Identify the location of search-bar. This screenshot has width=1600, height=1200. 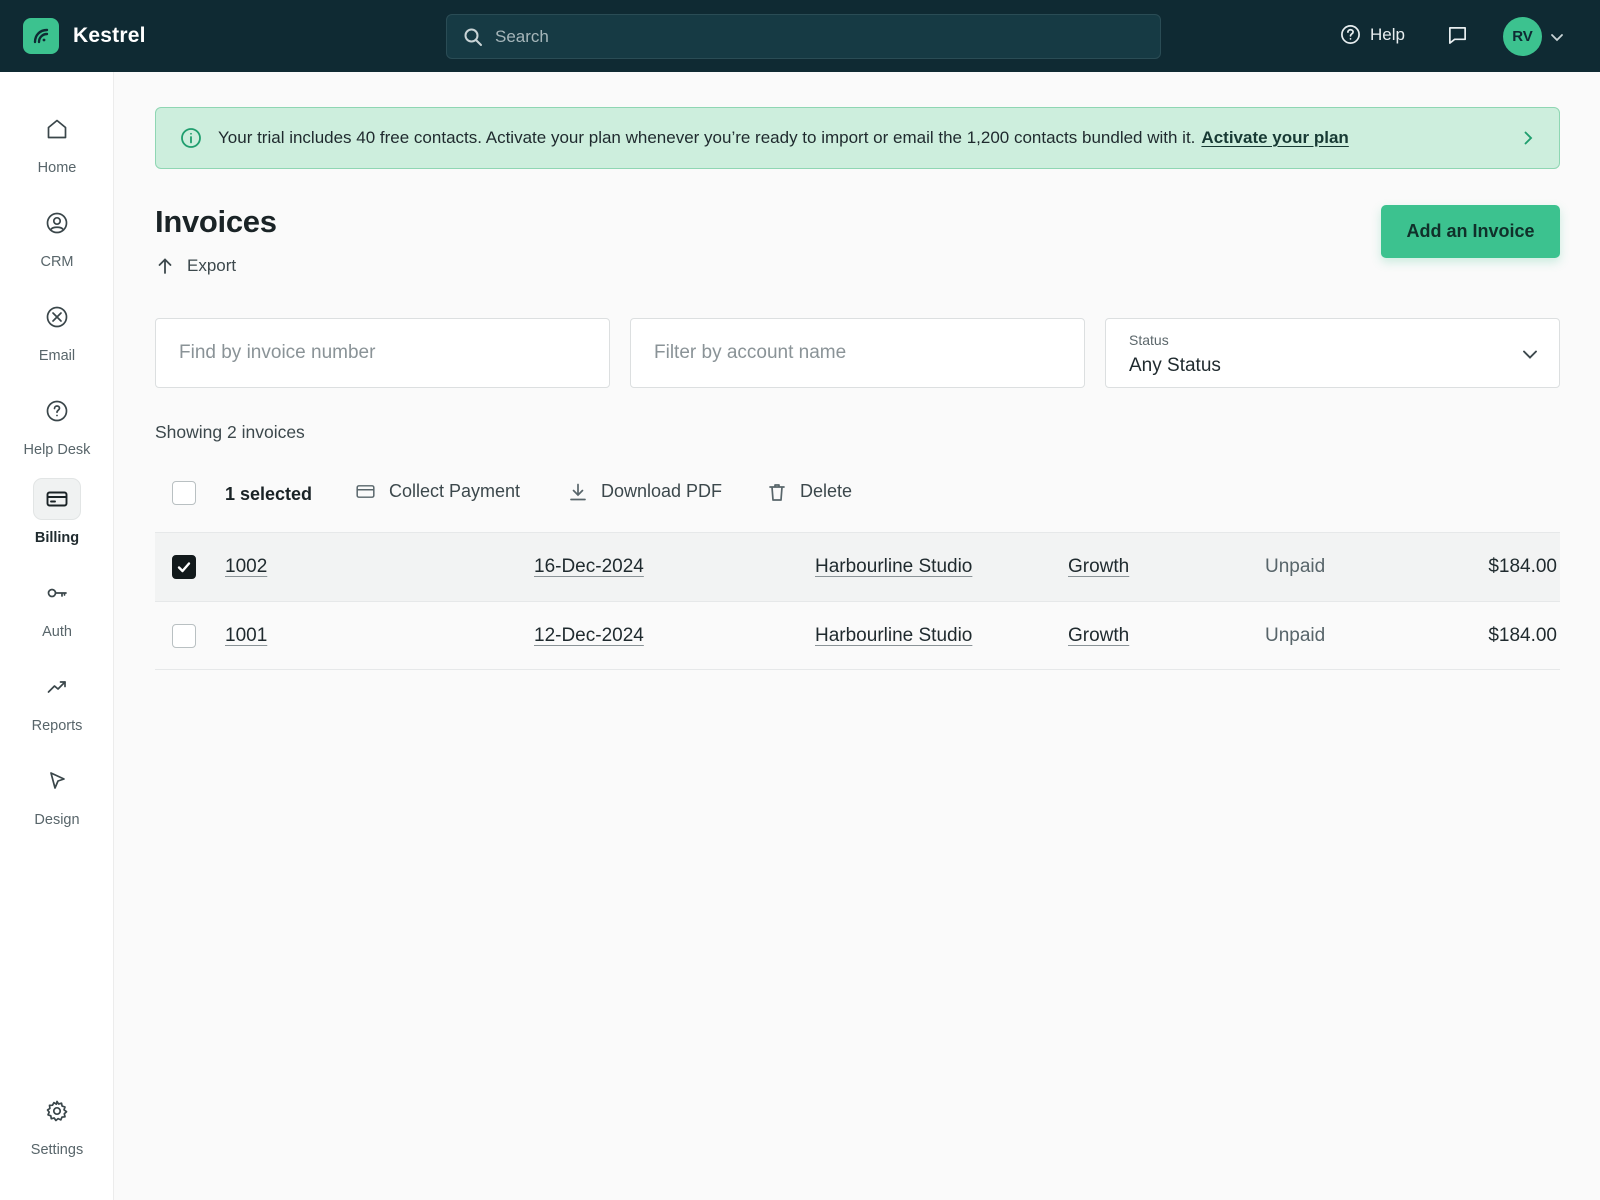
(803, 36).